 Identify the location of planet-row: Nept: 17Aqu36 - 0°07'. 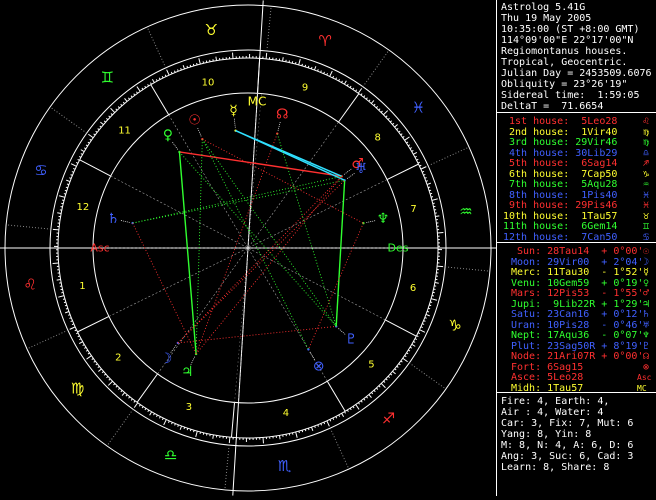
(577, 335).